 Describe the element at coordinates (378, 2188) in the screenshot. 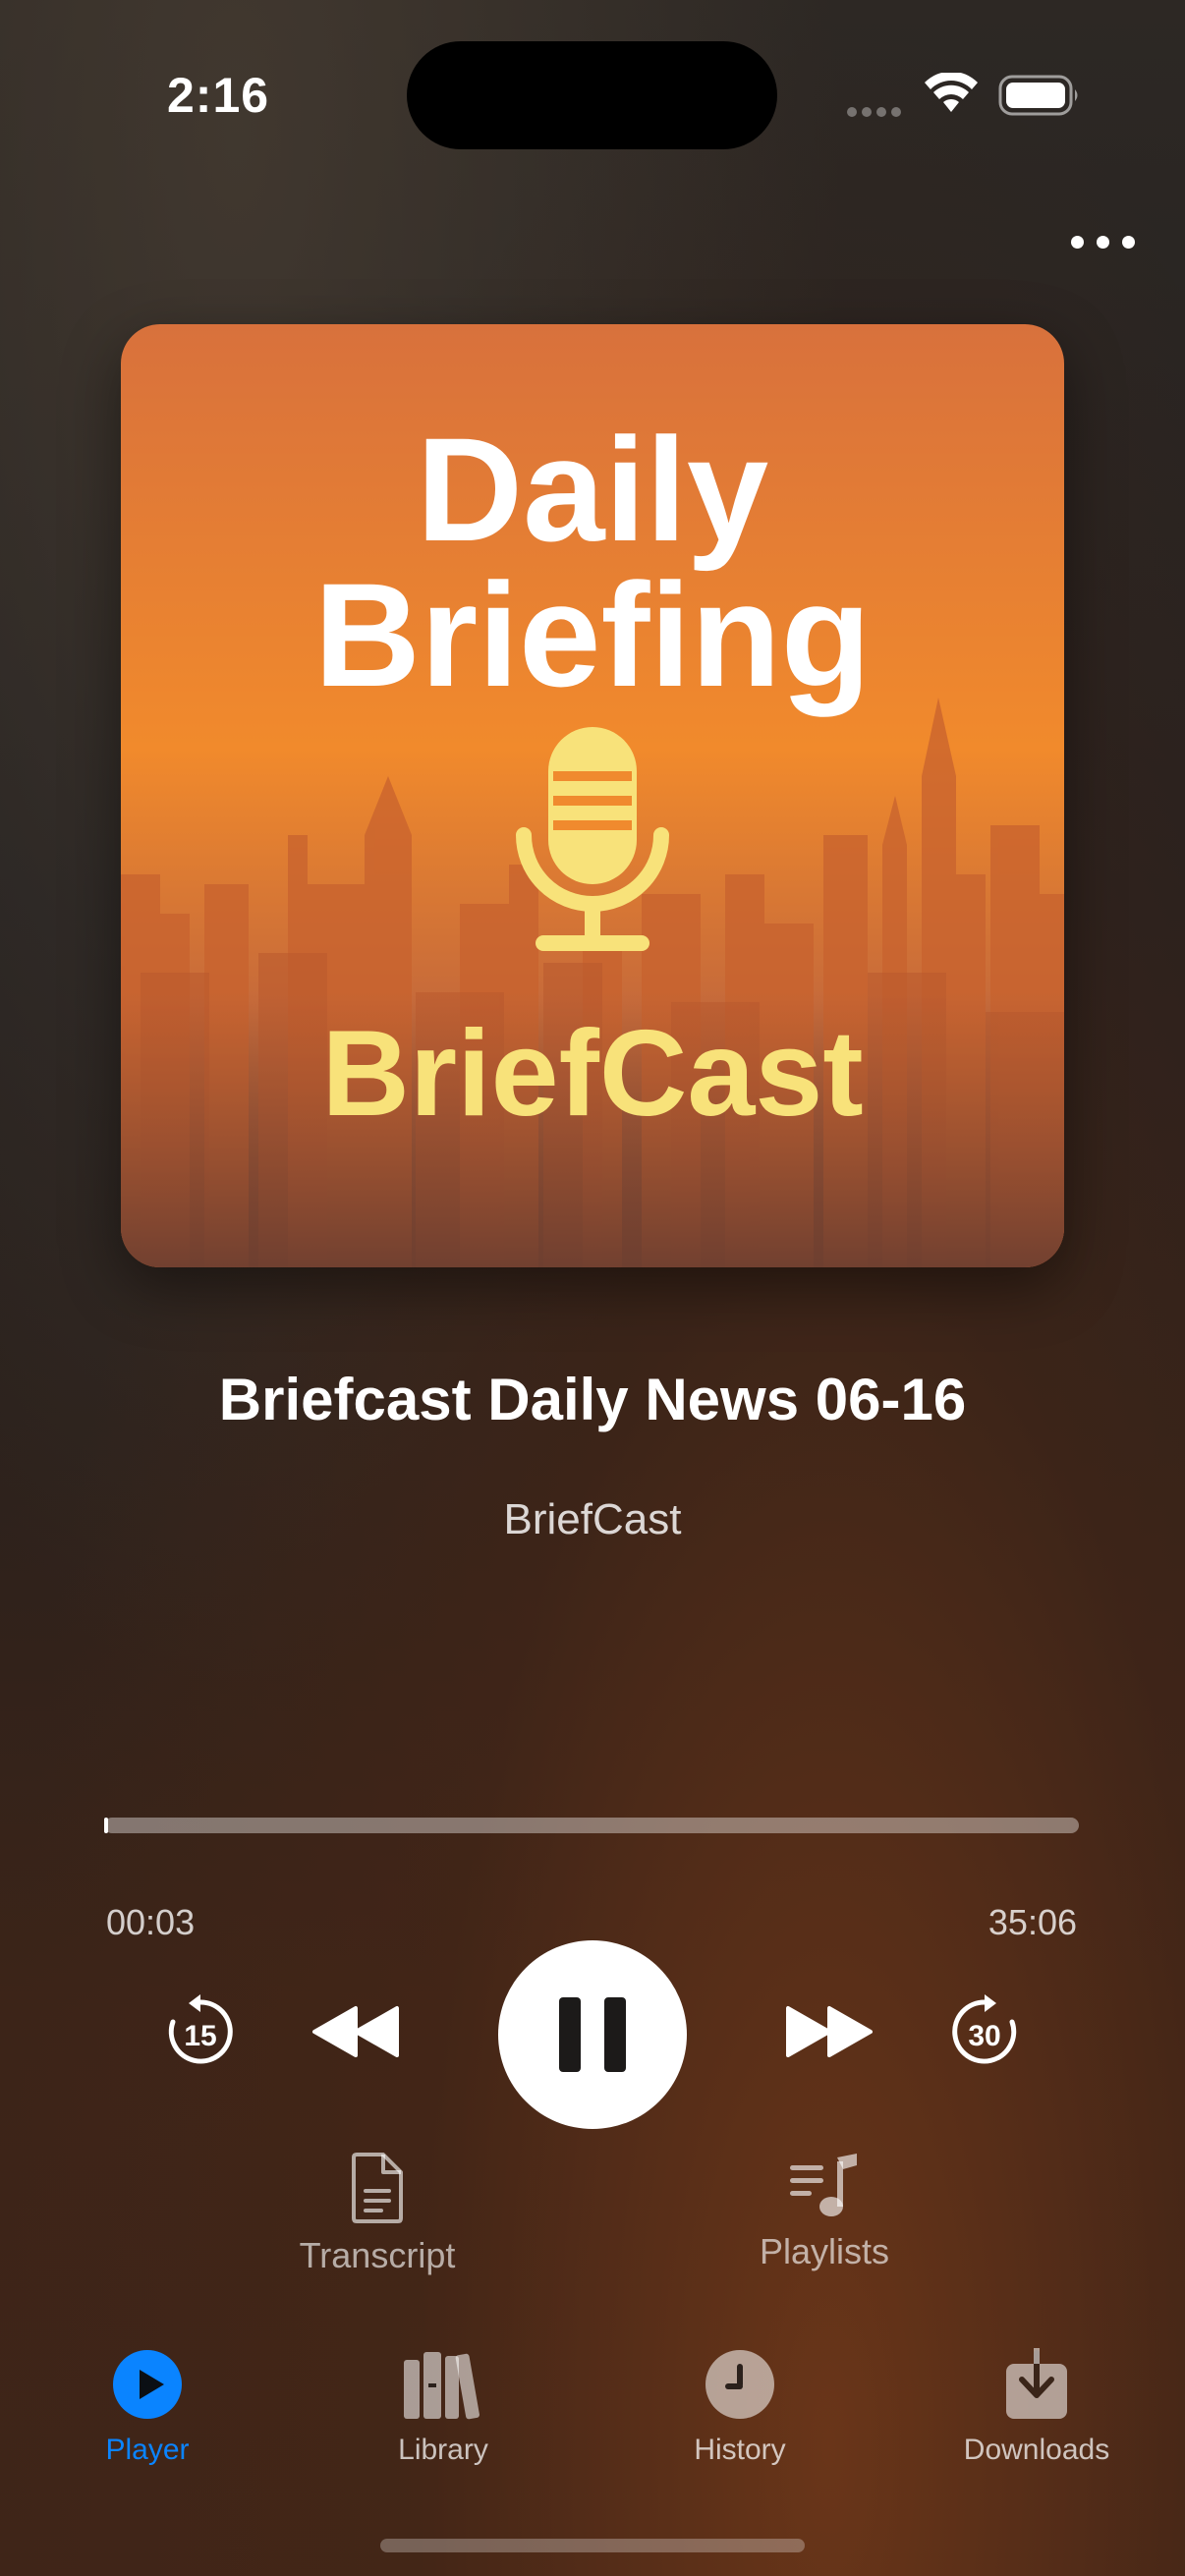

I see `document-icon` at that location.